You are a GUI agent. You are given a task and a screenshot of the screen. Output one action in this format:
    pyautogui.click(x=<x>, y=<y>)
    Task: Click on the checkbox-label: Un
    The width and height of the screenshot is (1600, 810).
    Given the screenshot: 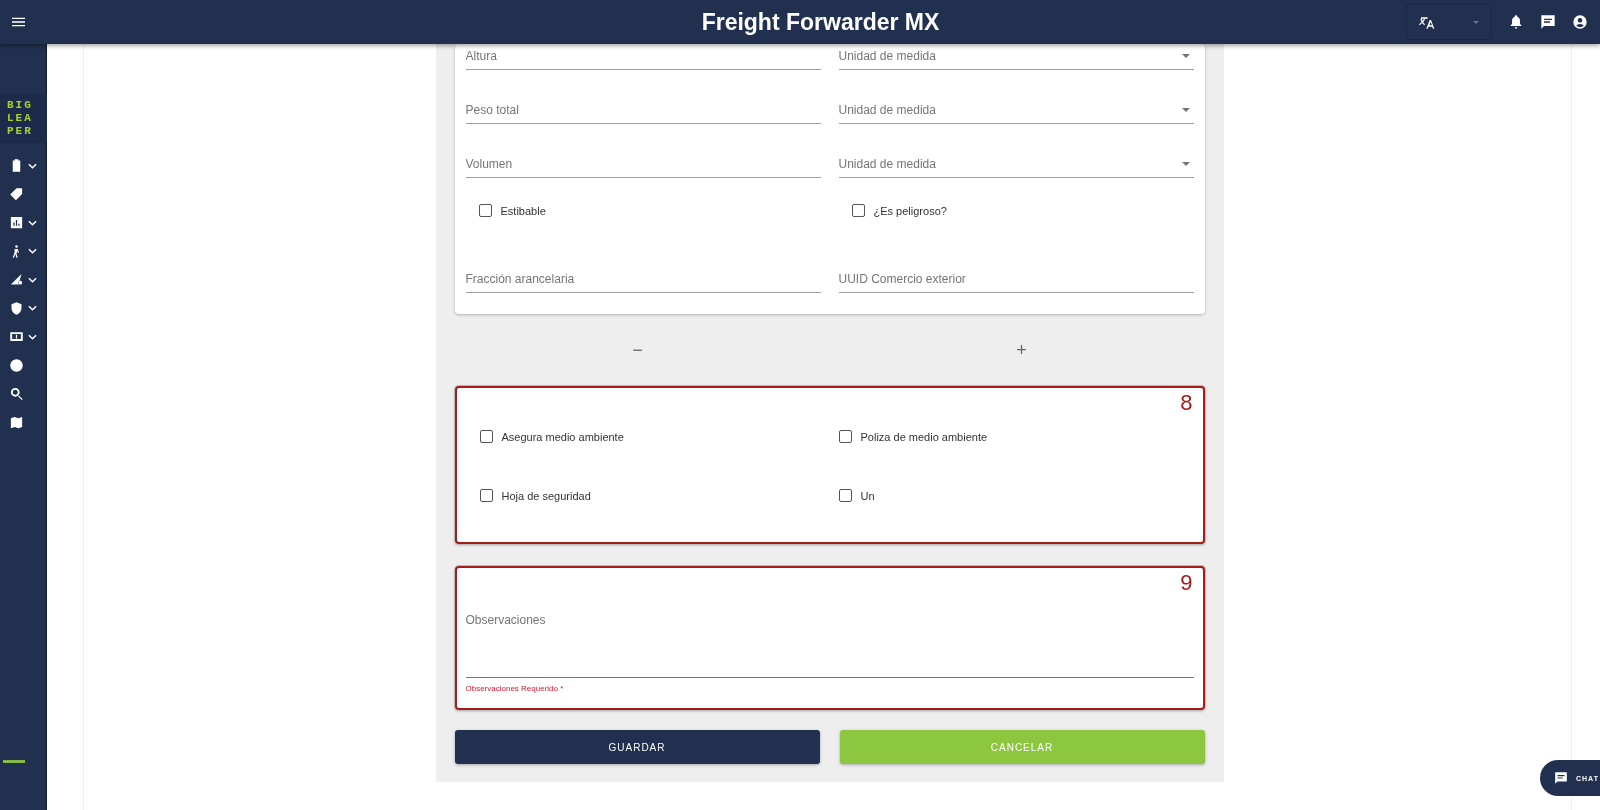 What is the action you would take?
    pyautogui.click(x=867, y=495)
    